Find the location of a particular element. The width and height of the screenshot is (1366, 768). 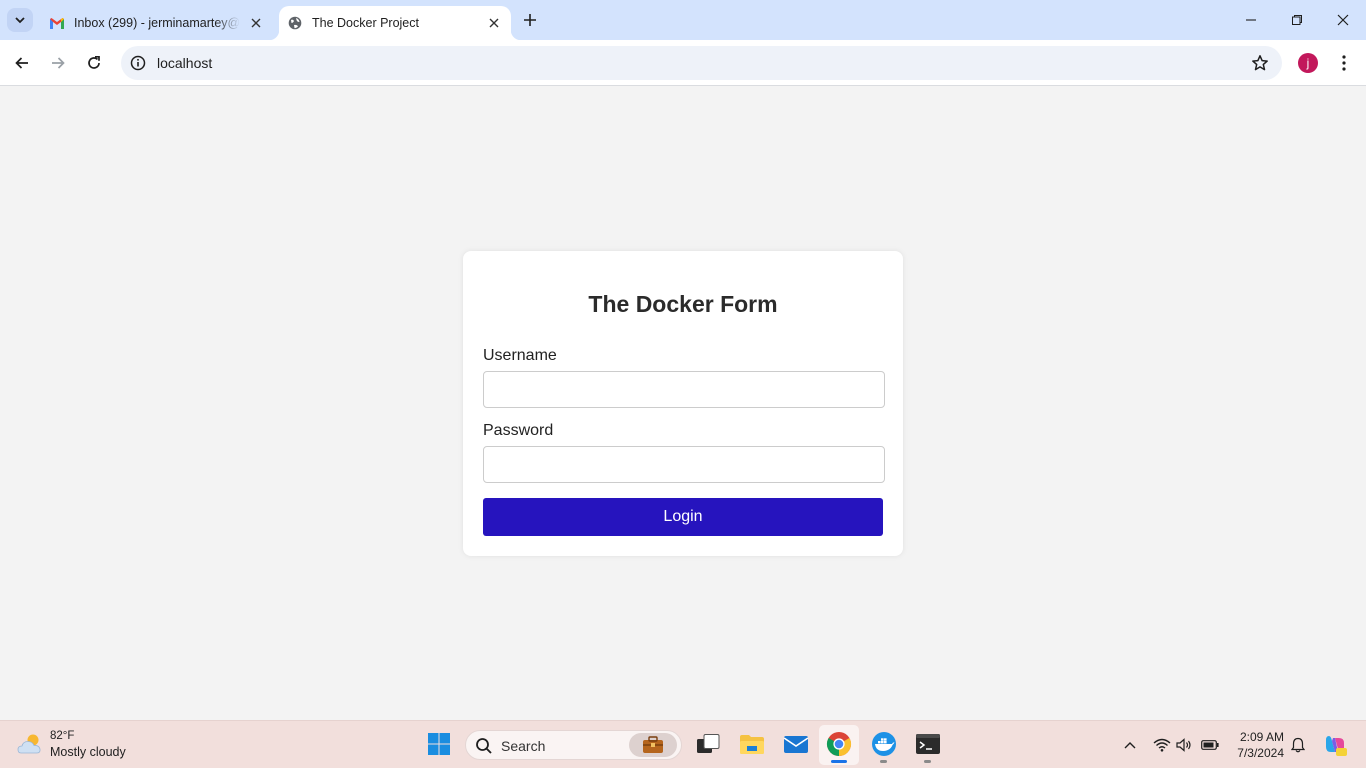

tab-title: The Docker Project is located at coordinates (365, 23).